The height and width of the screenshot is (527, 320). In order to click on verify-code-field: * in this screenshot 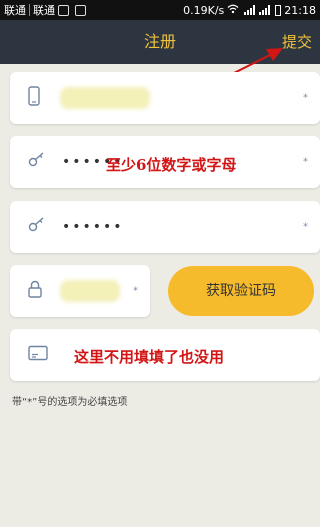, I will do `click(80, 291)`.